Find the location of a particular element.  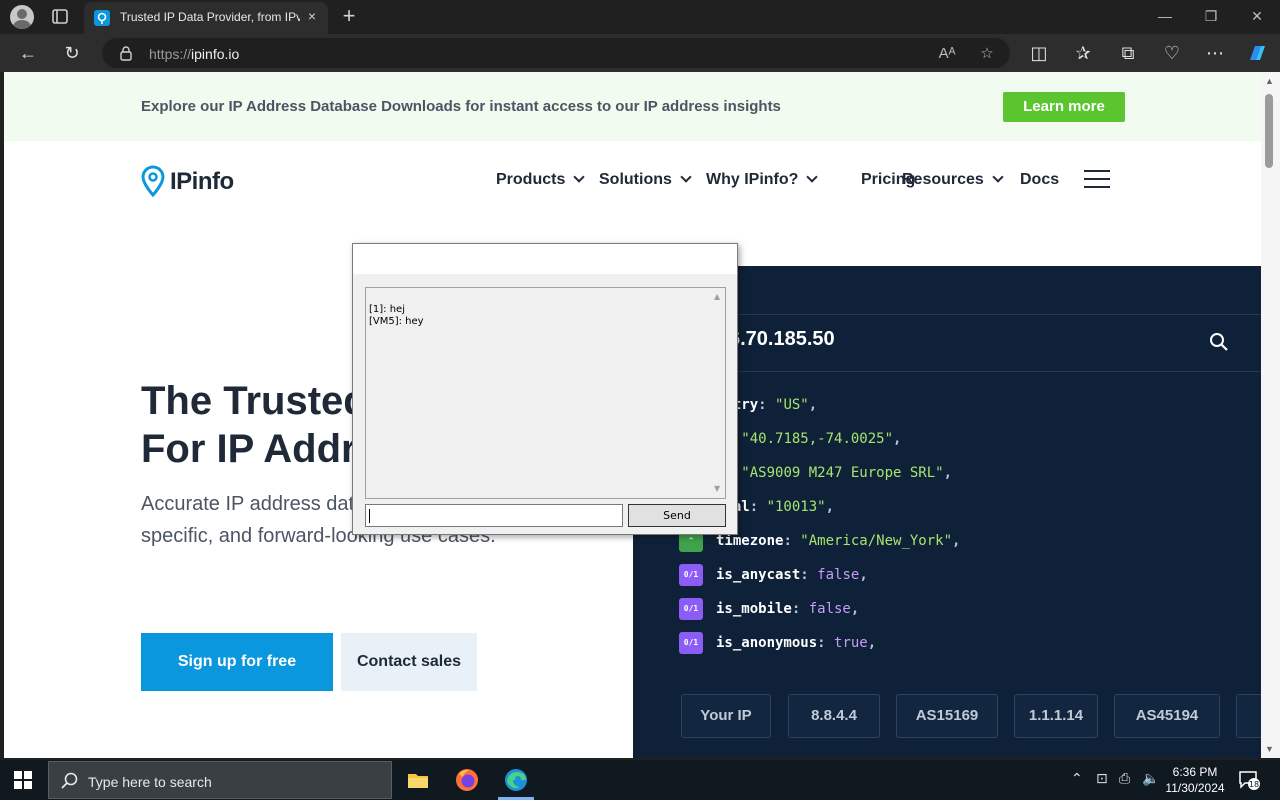

network-icon: ⎙ is located at coordinates (1124, 778).